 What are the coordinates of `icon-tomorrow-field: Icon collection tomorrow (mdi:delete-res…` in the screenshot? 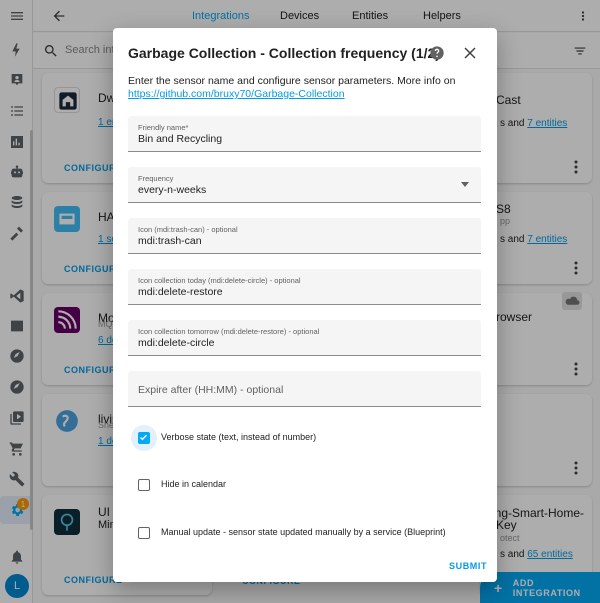 It's located at (304, 338).